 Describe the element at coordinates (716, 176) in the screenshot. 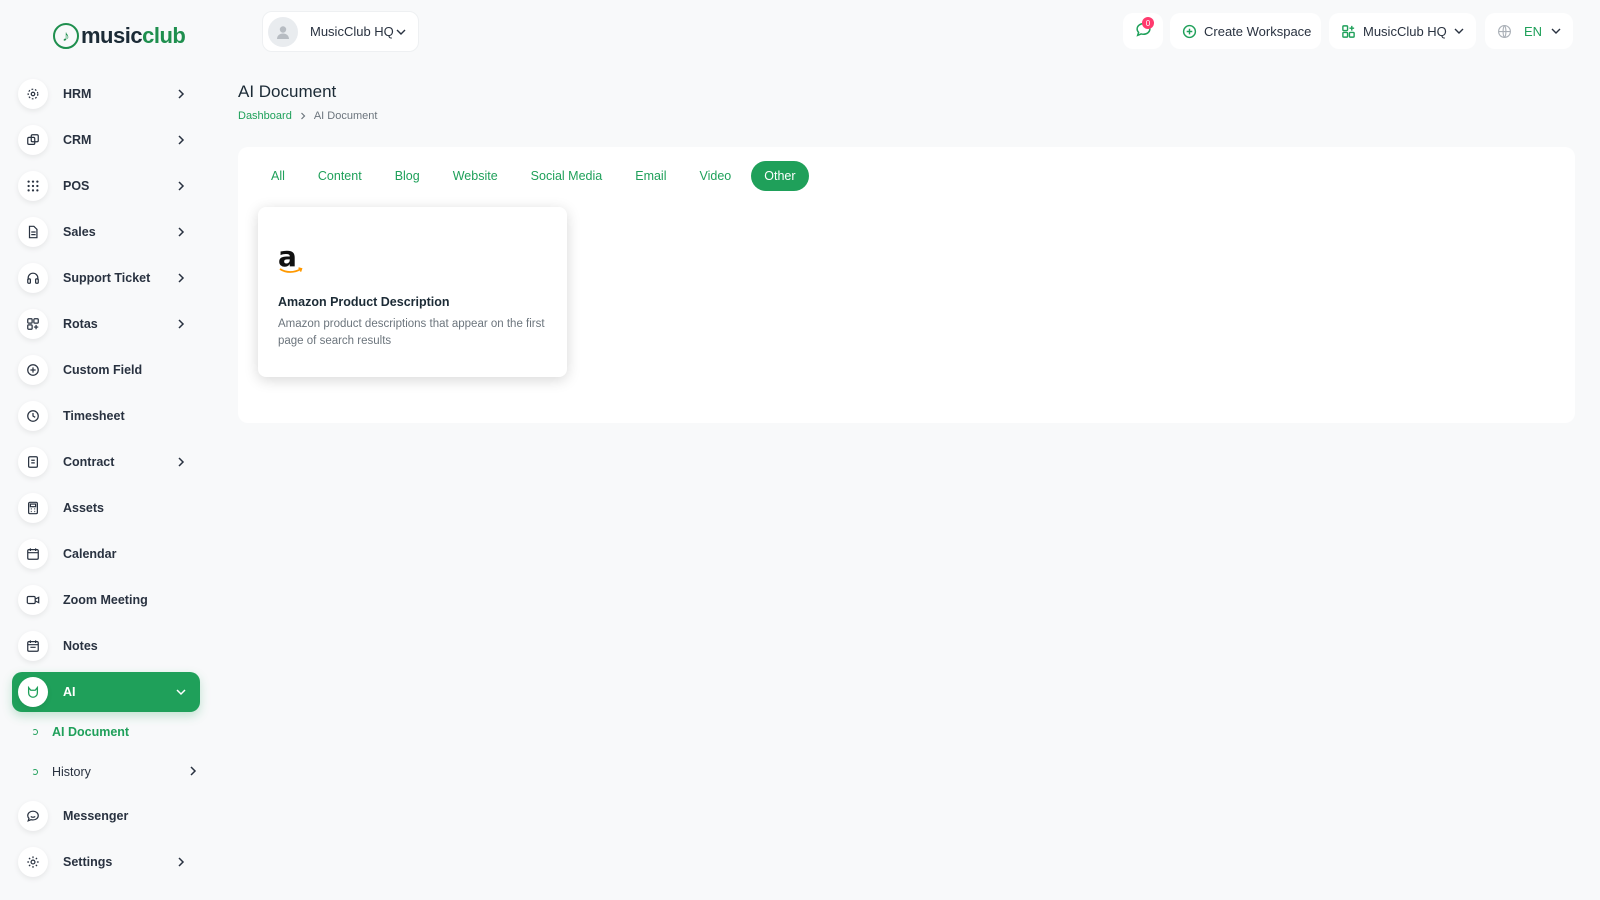

I see `tab-video: Video` at that location.